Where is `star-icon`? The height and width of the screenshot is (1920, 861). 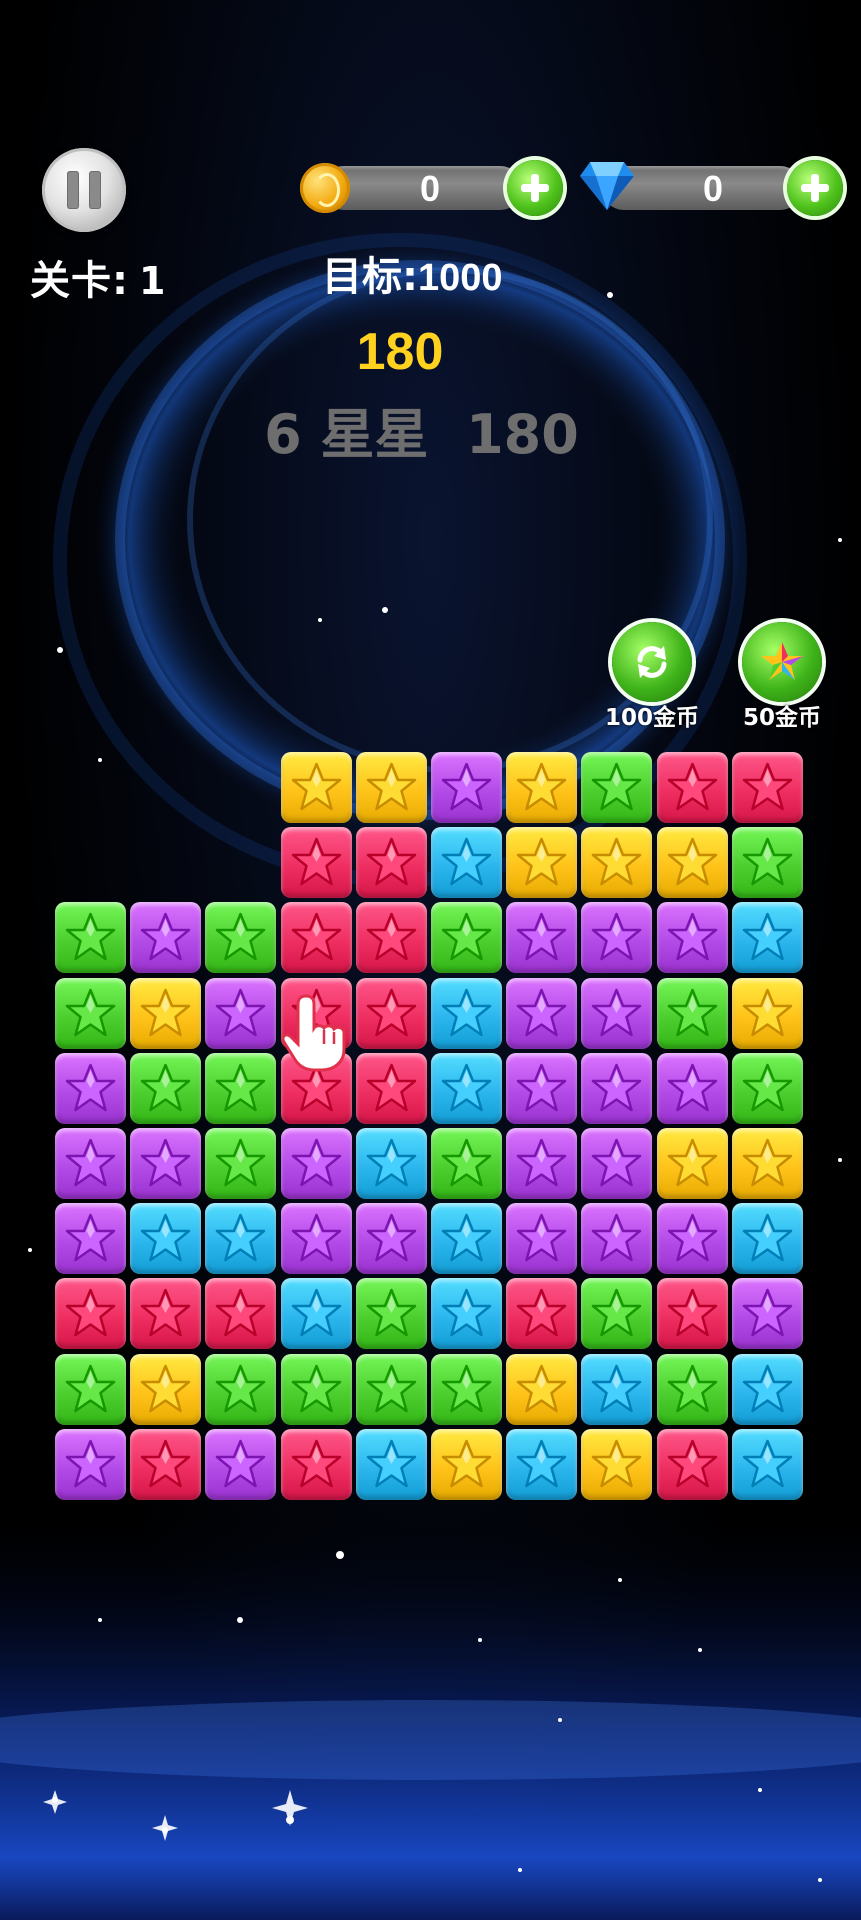
star-icon is located at coordinates (692, 937).